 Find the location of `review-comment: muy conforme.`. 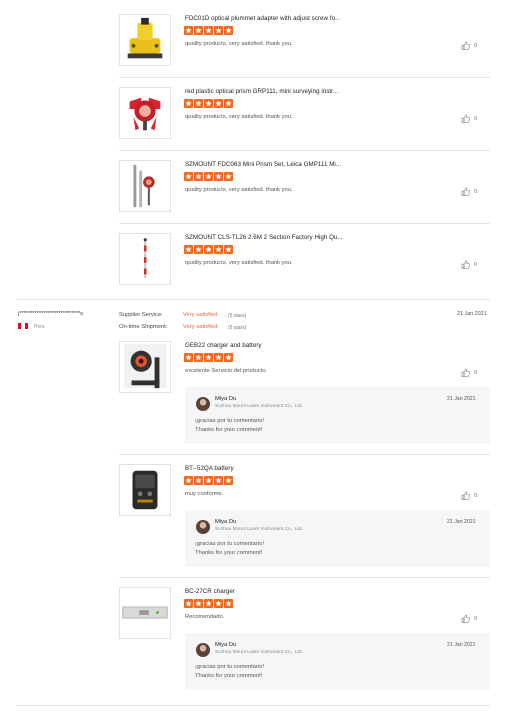

review-comment: muy conforme. is located at coordinates (204, 494).